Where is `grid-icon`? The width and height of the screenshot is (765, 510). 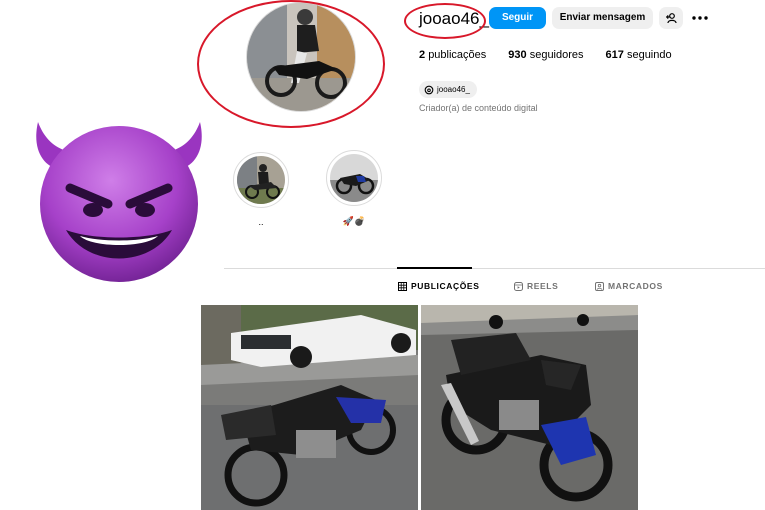
grid-icon is located at coordinates (402, 286).